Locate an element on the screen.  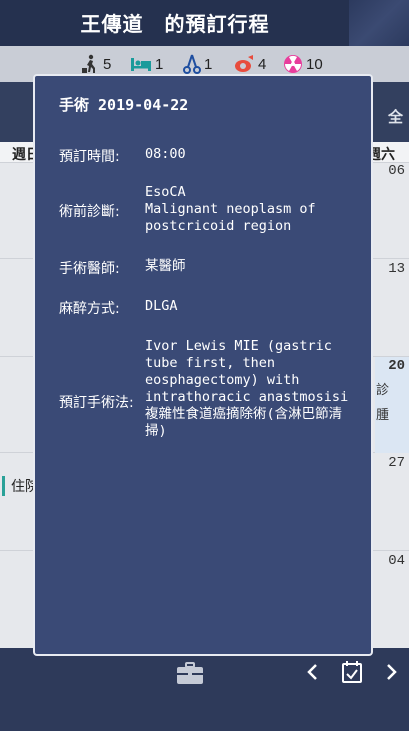
day-number-today: 20 is located at coordinates (396, 366).